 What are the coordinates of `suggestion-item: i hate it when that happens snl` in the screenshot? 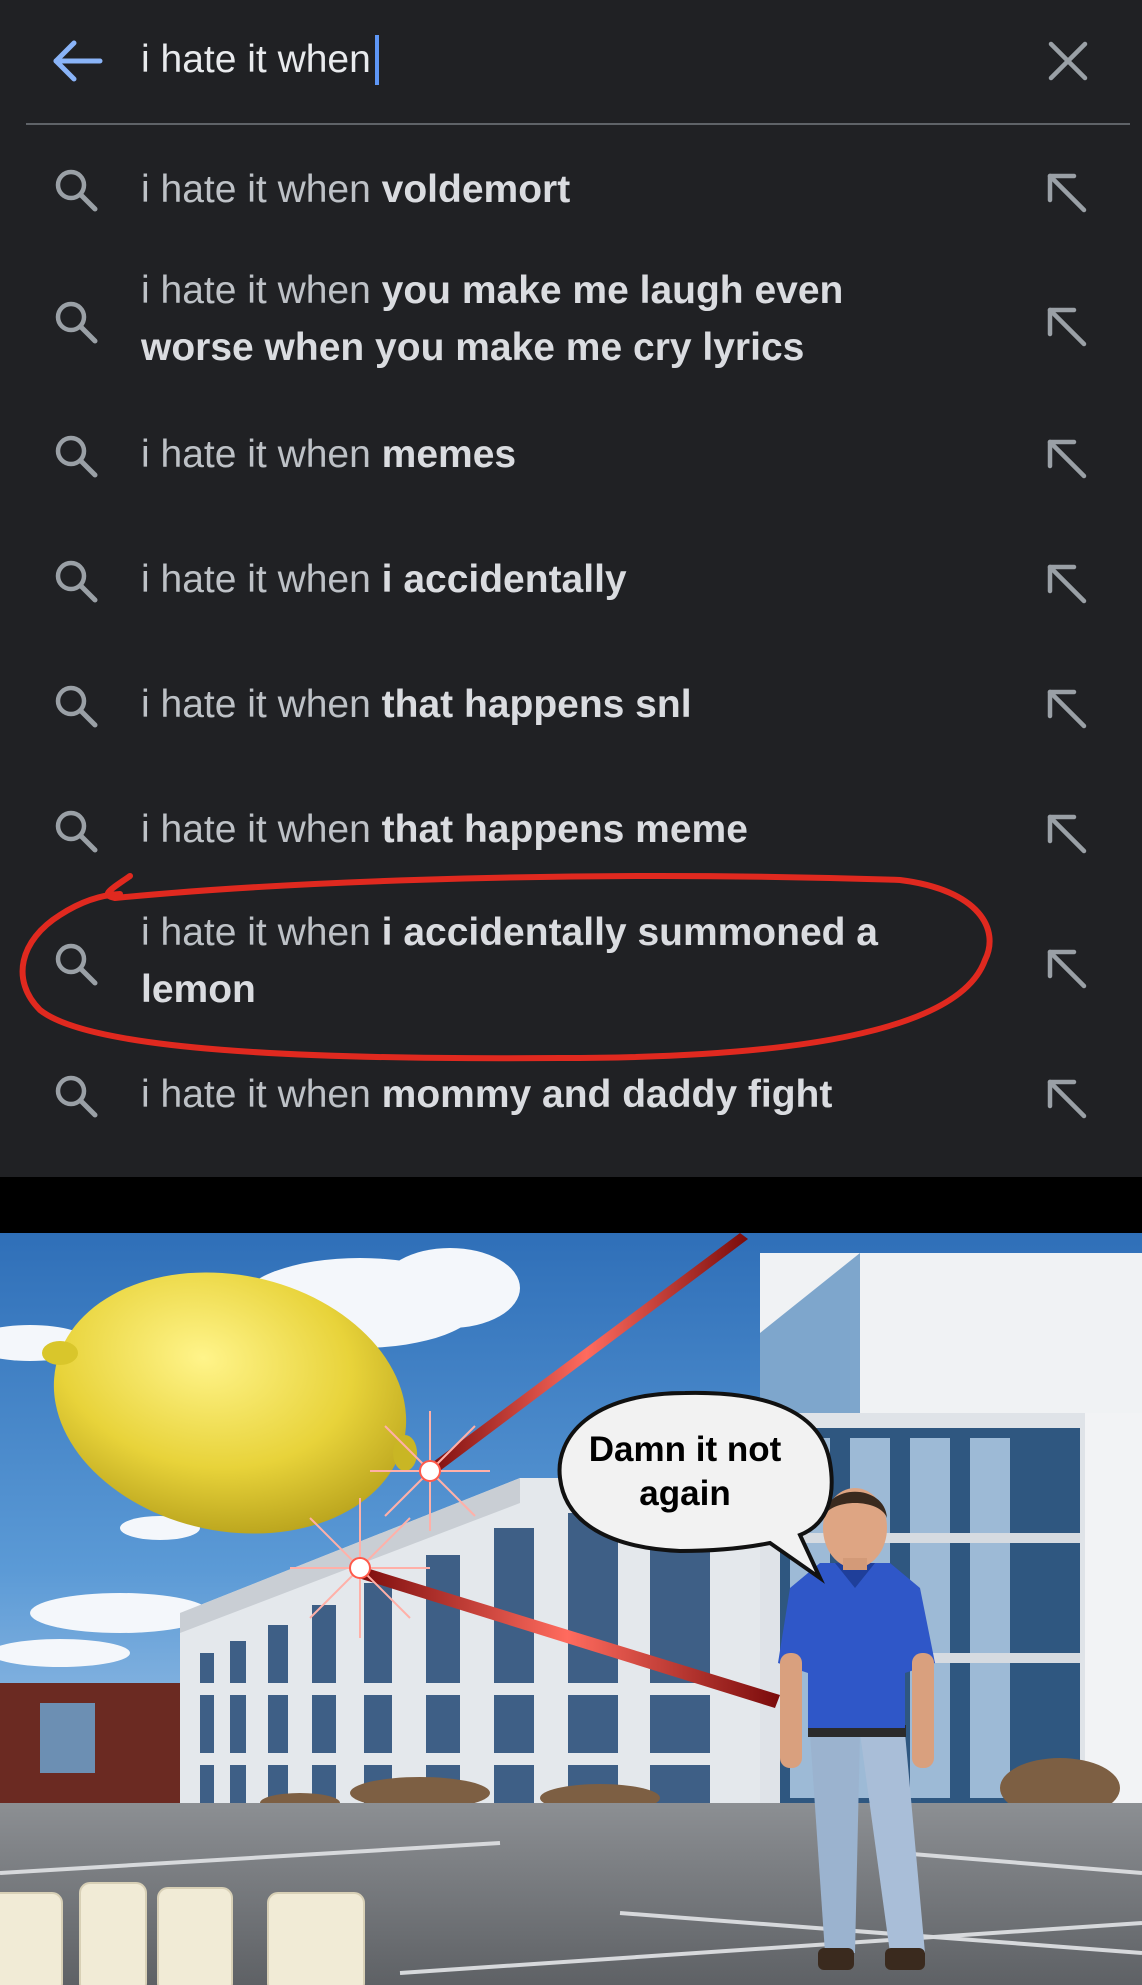 It's located at (571, 705).